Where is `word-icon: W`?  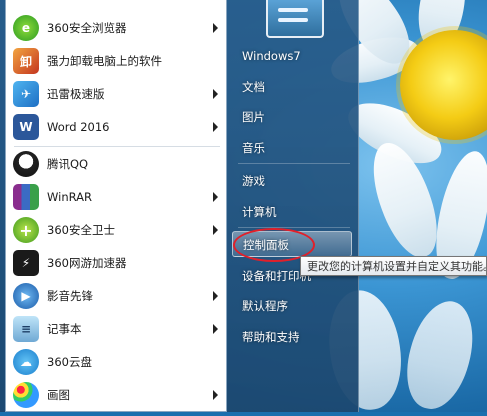
word-icon: W is located at coordinates (26, 127).